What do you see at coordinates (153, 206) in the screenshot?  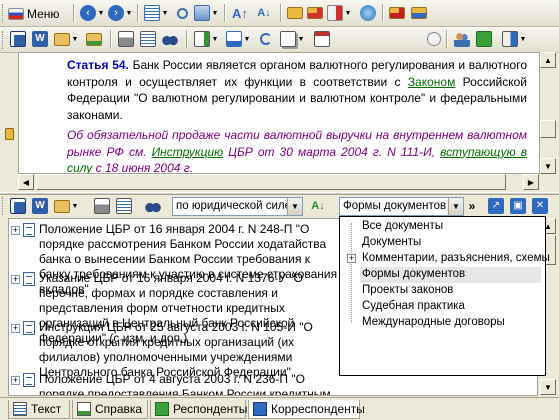 I see `list-find-button` at bounding box center [153, 206].